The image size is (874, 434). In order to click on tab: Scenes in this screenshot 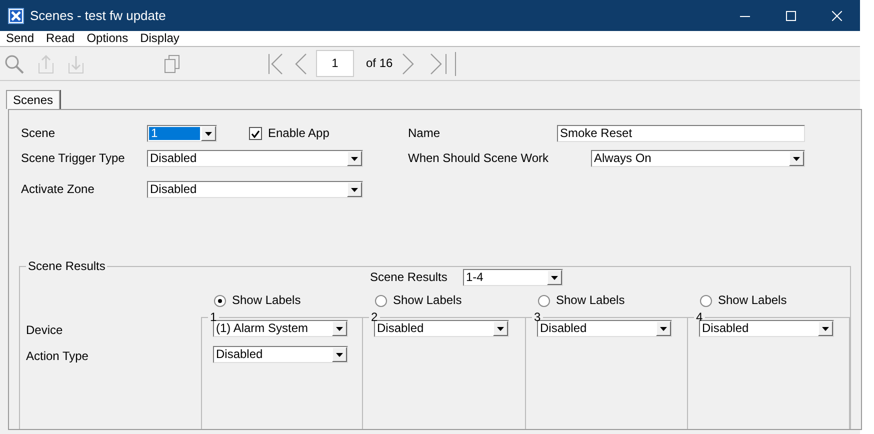, I will do `click(33, 99)`.